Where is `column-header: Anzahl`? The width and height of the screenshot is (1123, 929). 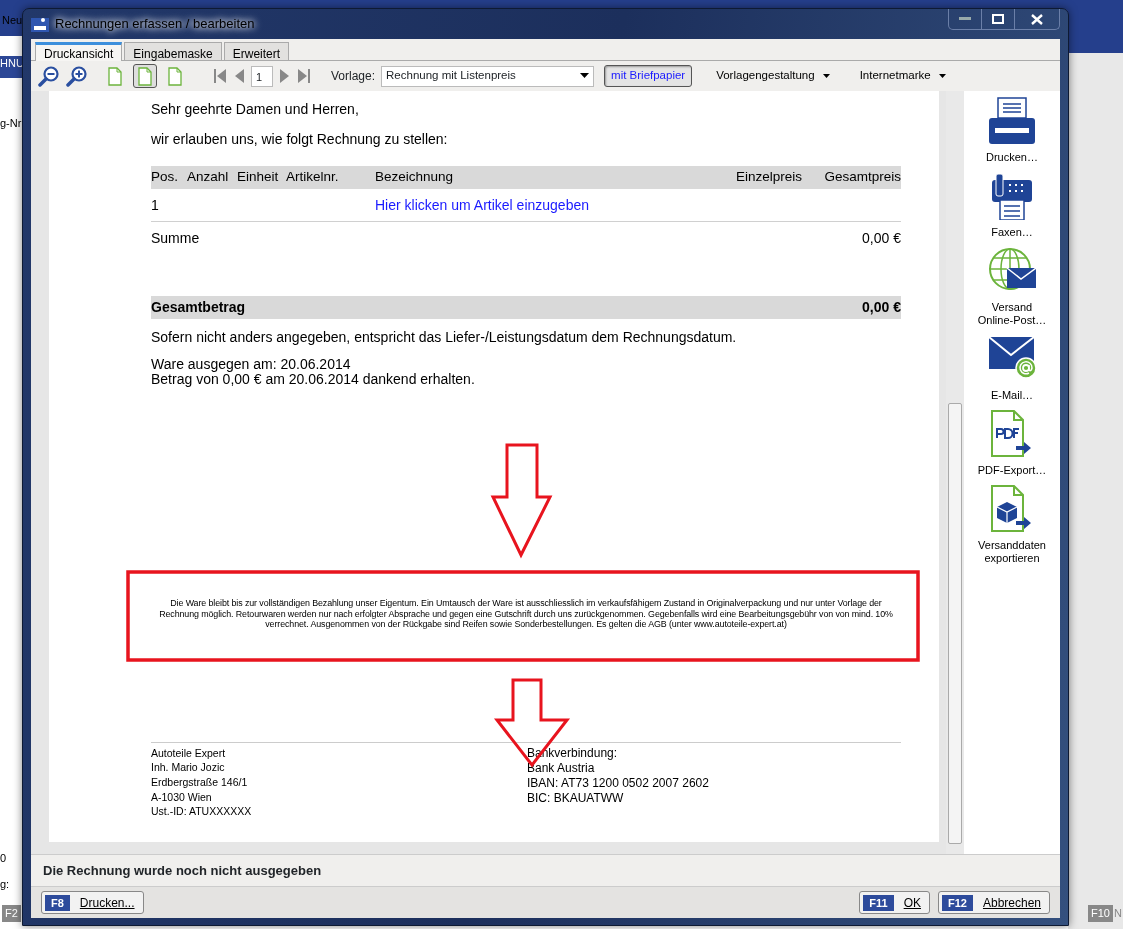
column-header: Anzahl is located at coordinates (208, 177).